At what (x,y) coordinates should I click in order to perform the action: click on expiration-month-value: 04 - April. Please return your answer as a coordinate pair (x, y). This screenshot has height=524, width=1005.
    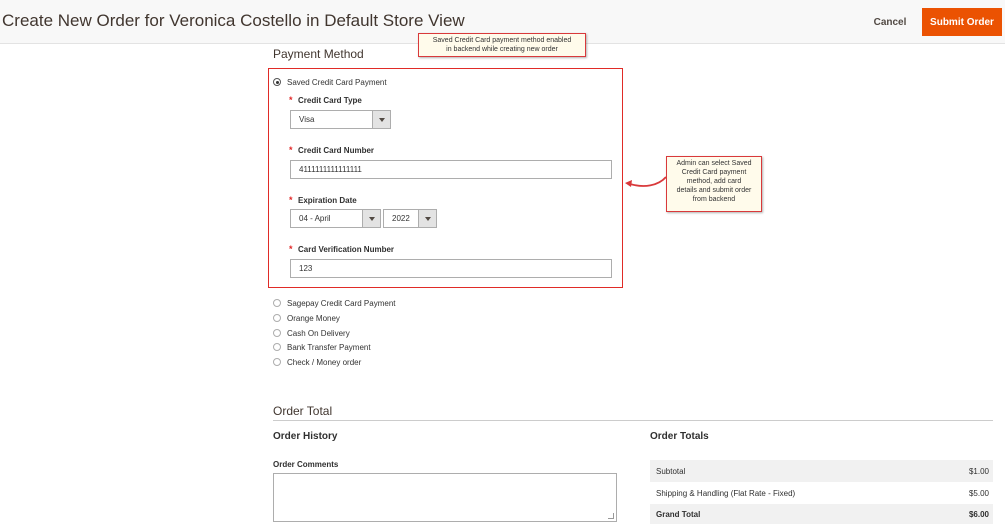
    Looking at the image, I should click on (315, 218).